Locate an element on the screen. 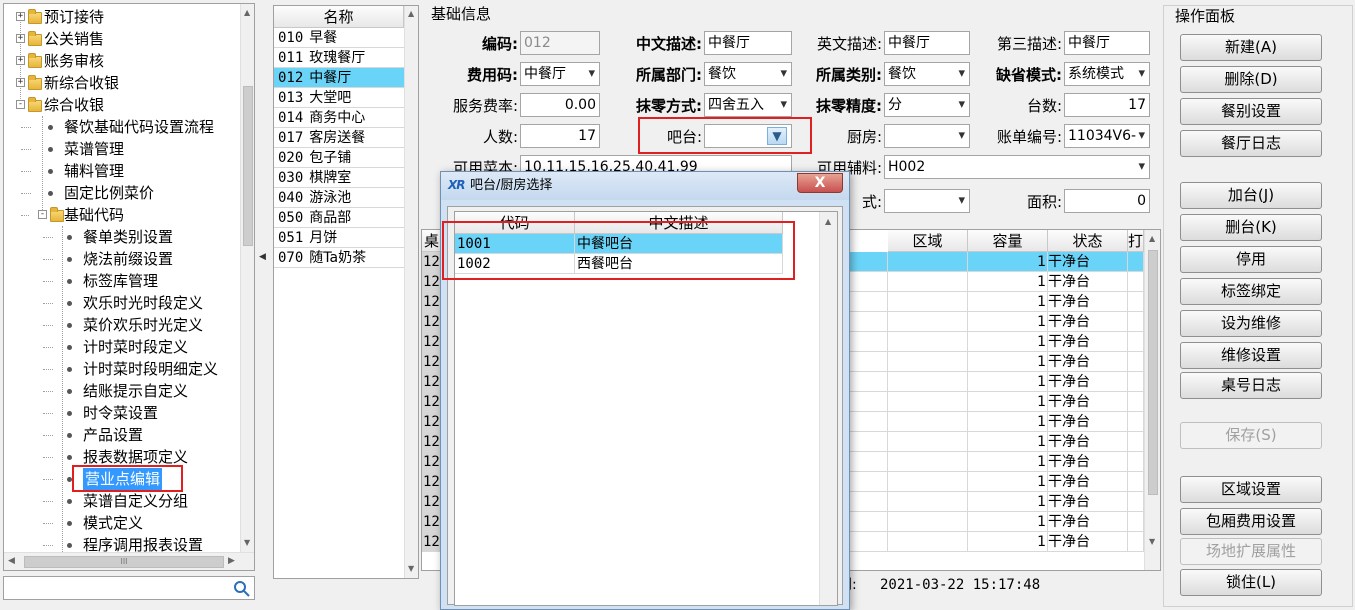 The image size is (1355, 610). op-button: 删台(K) is located at coordinates (1251, 227).